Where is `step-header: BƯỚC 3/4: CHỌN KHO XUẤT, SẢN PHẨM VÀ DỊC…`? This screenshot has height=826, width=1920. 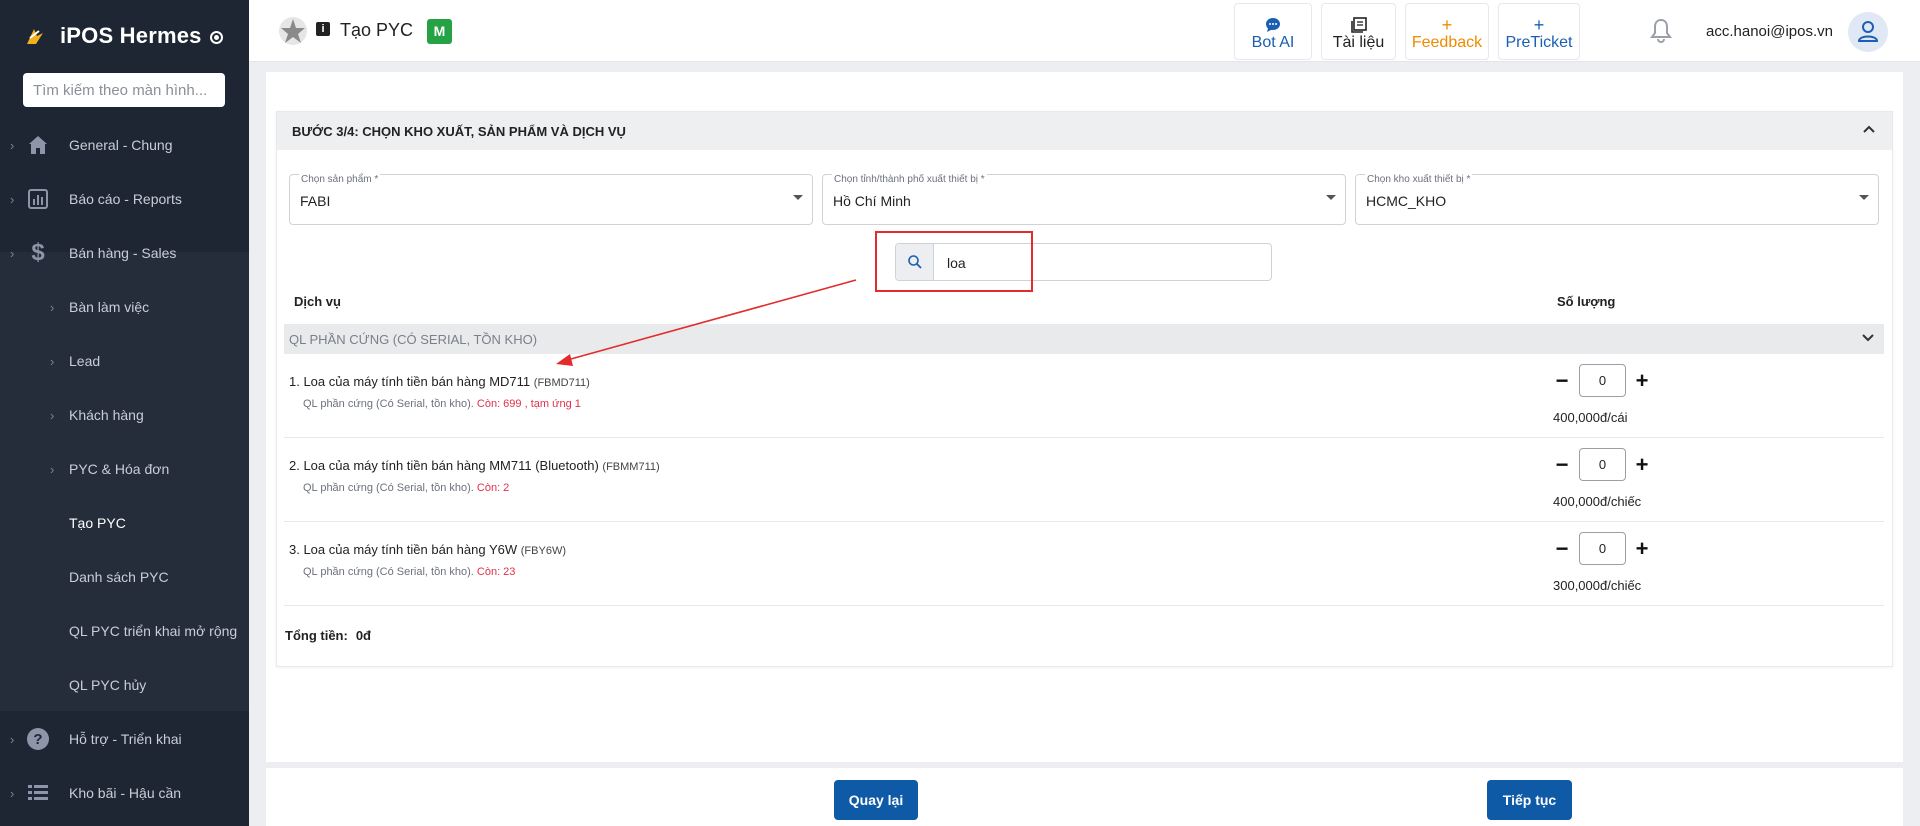 step-header: BƯỚC 3/4: CHỌN KHO XUẤT, SẢN PHẨM VÀ DỊC… is located at coordinates (1084, 131).